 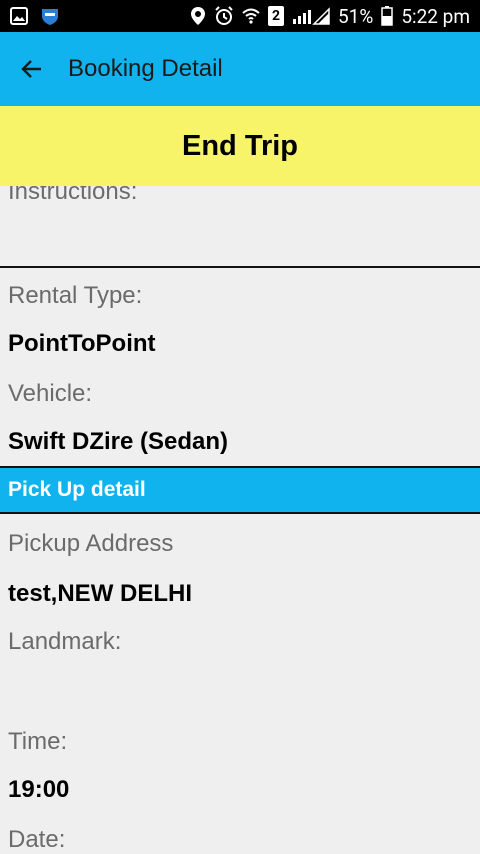 I want to click on rental-type-value: PointToPoint, so click(x=82, y=343).